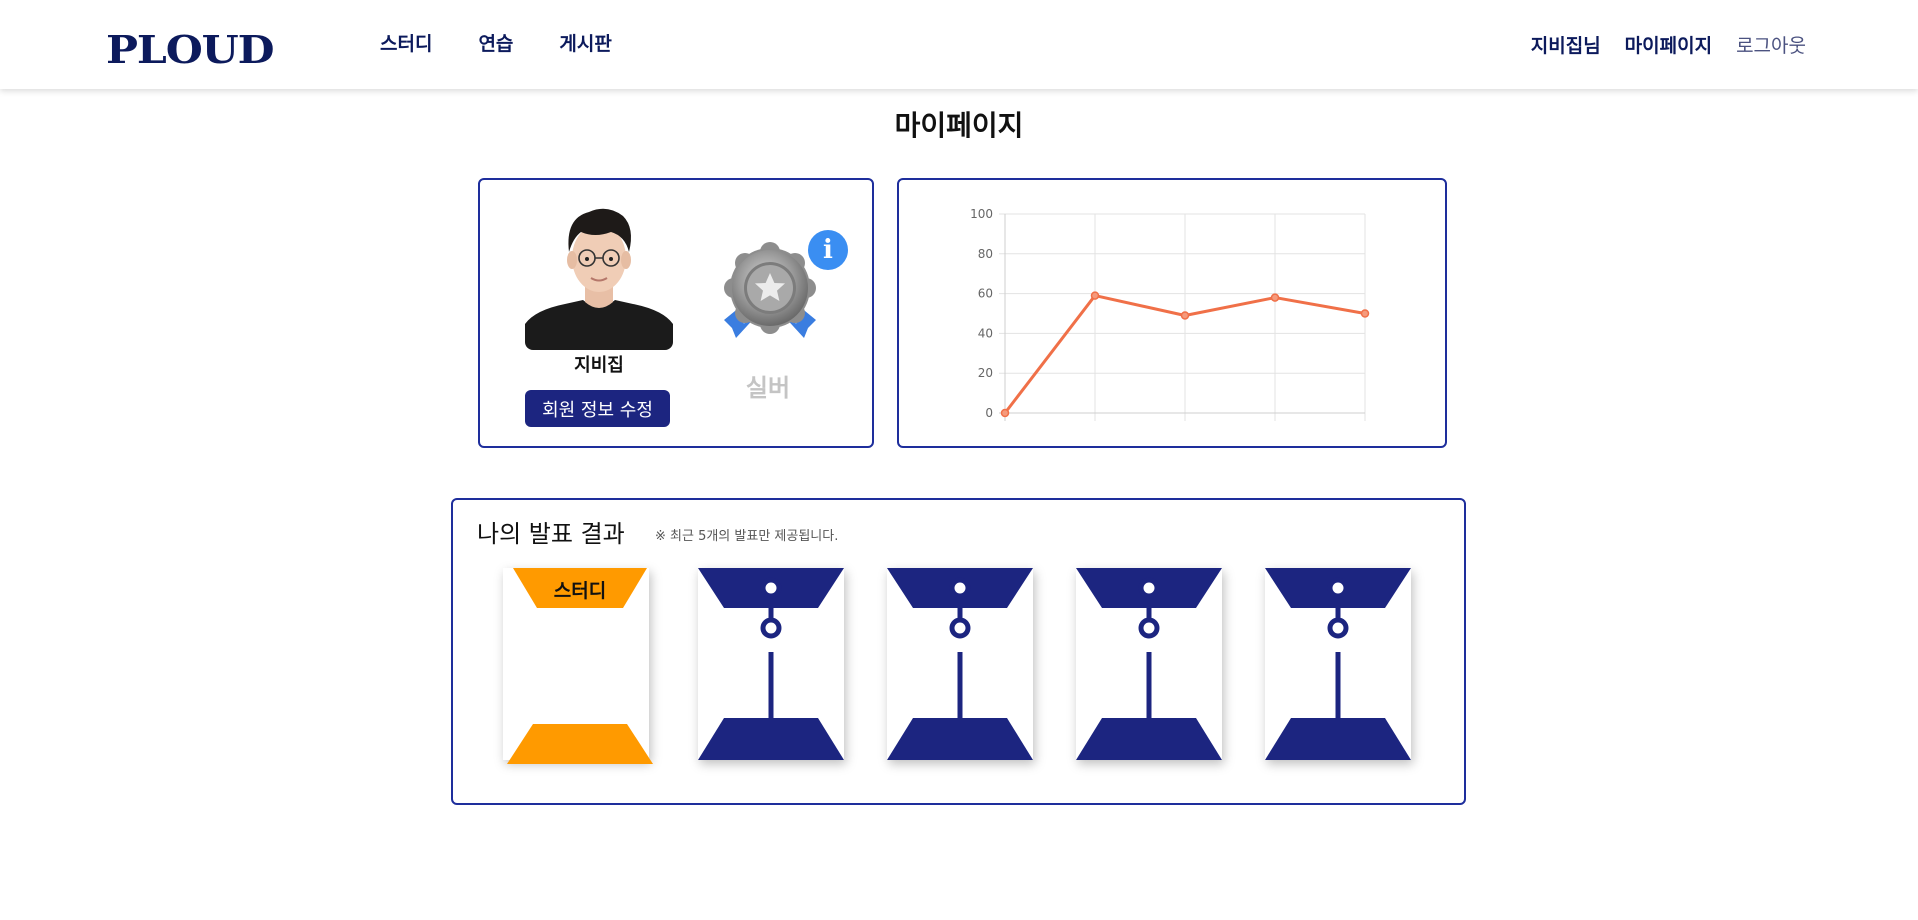 The image size is (1918, 920). I want to click on tier-label: 실버, so click(768, 388).